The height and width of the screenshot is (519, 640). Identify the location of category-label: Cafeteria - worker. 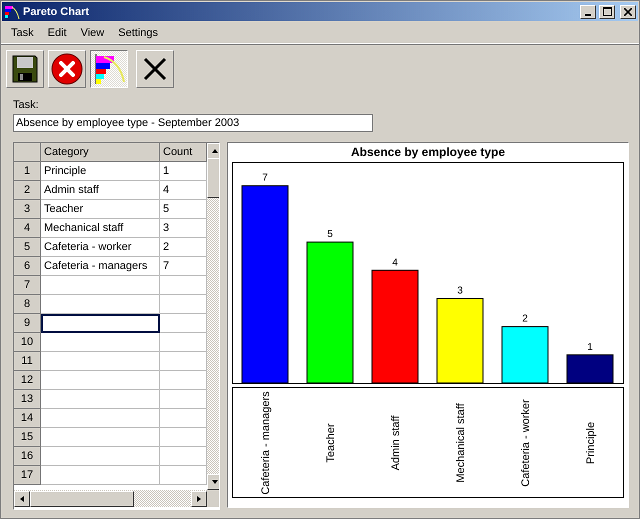
(526, 443).